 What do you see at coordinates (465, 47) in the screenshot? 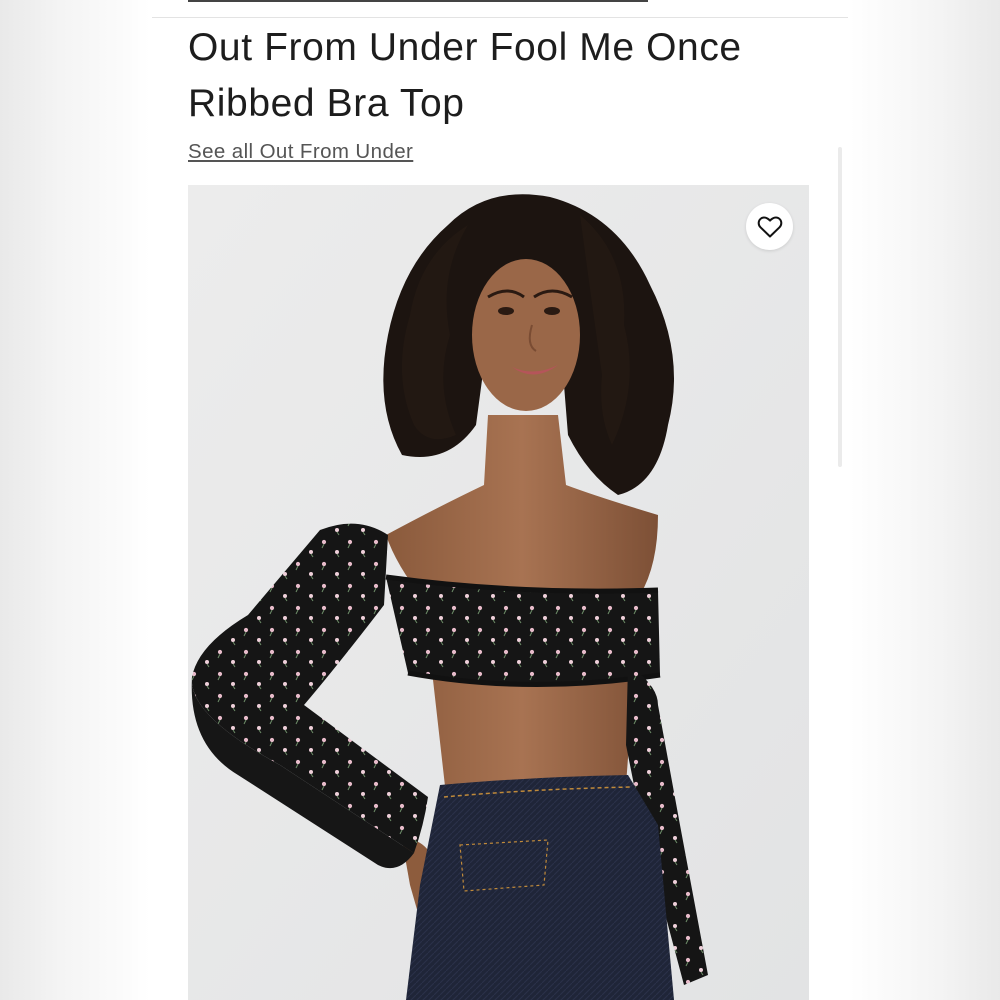
I see `product-title-line-1: Out From Under Fool Me Once` at bounding box center [465, 47].